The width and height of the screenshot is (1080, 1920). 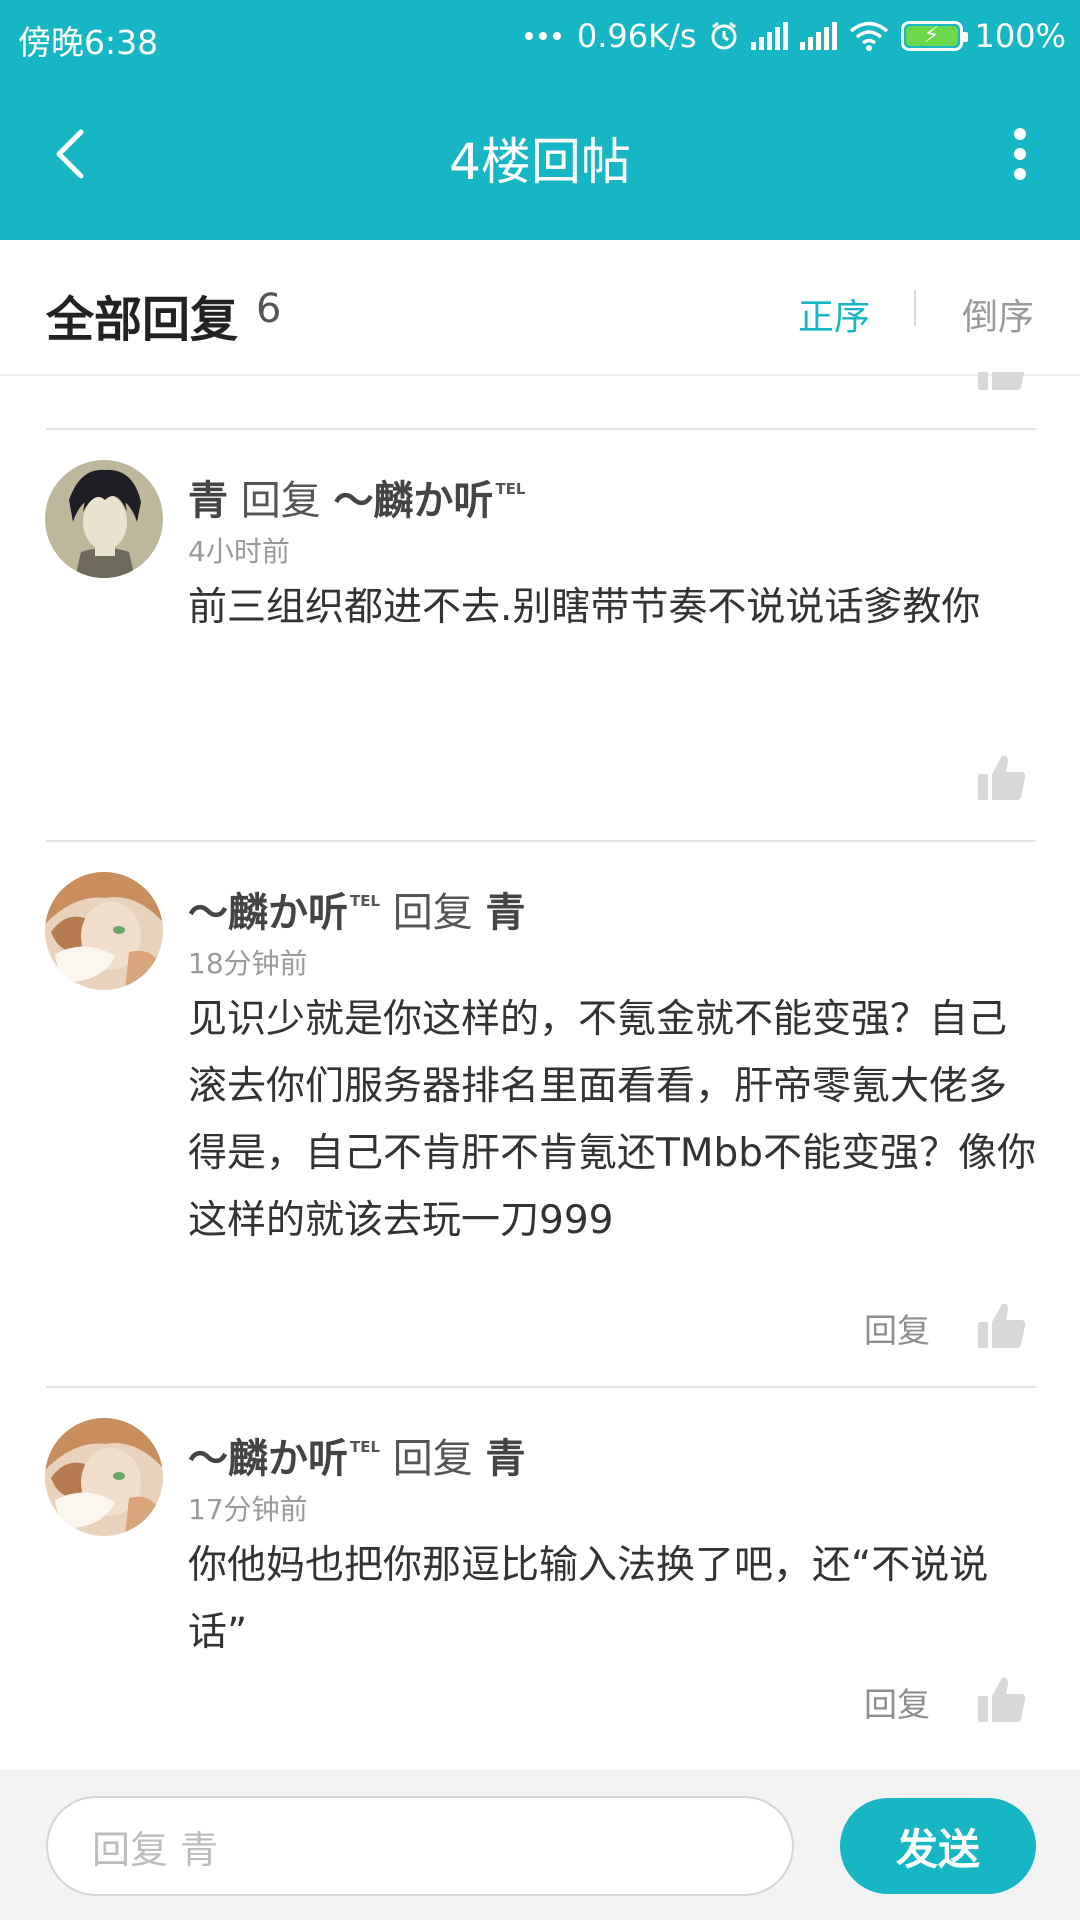 I want to click on author-name: 青, so click(x=208, y=501).